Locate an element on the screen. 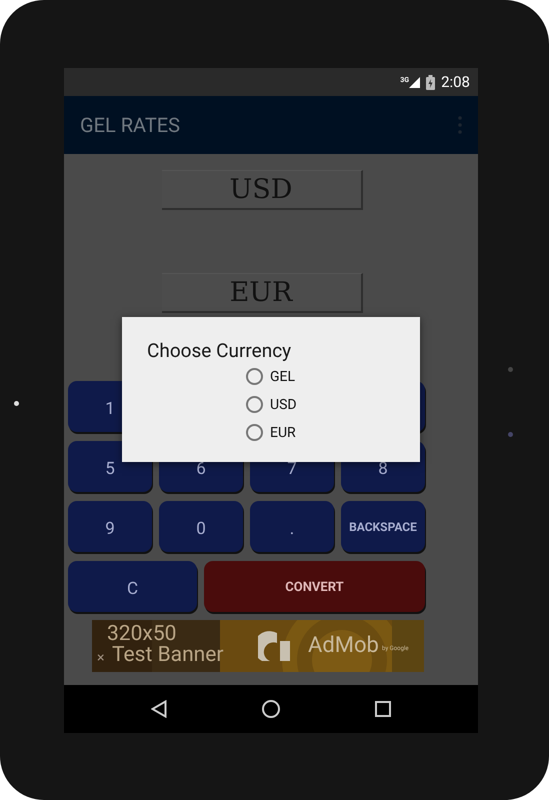 This screenshot has width=549, height=800. dialog-title: Choose Currency is located at coordinates (219, 350).